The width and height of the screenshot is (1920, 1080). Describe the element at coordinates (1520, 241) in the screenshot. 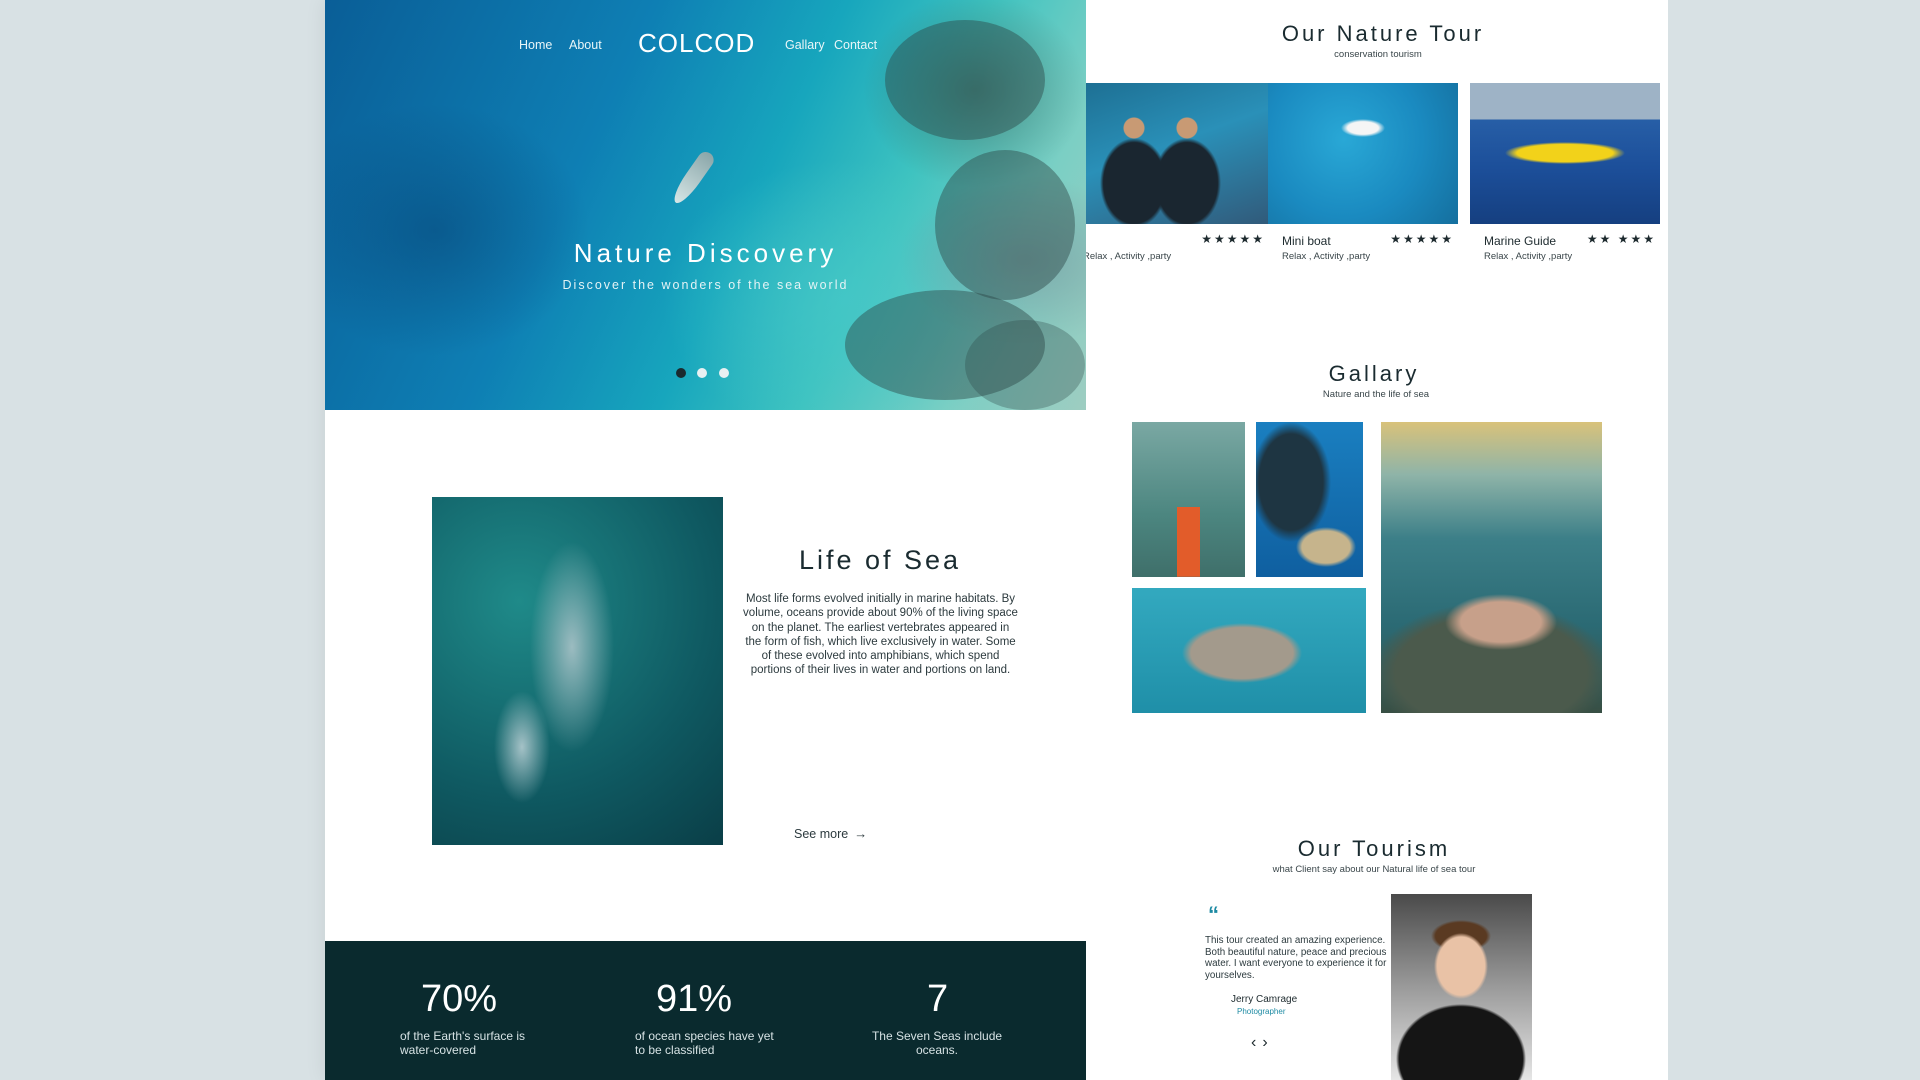

I see `tour-card-name: Marine Guide` at that location.